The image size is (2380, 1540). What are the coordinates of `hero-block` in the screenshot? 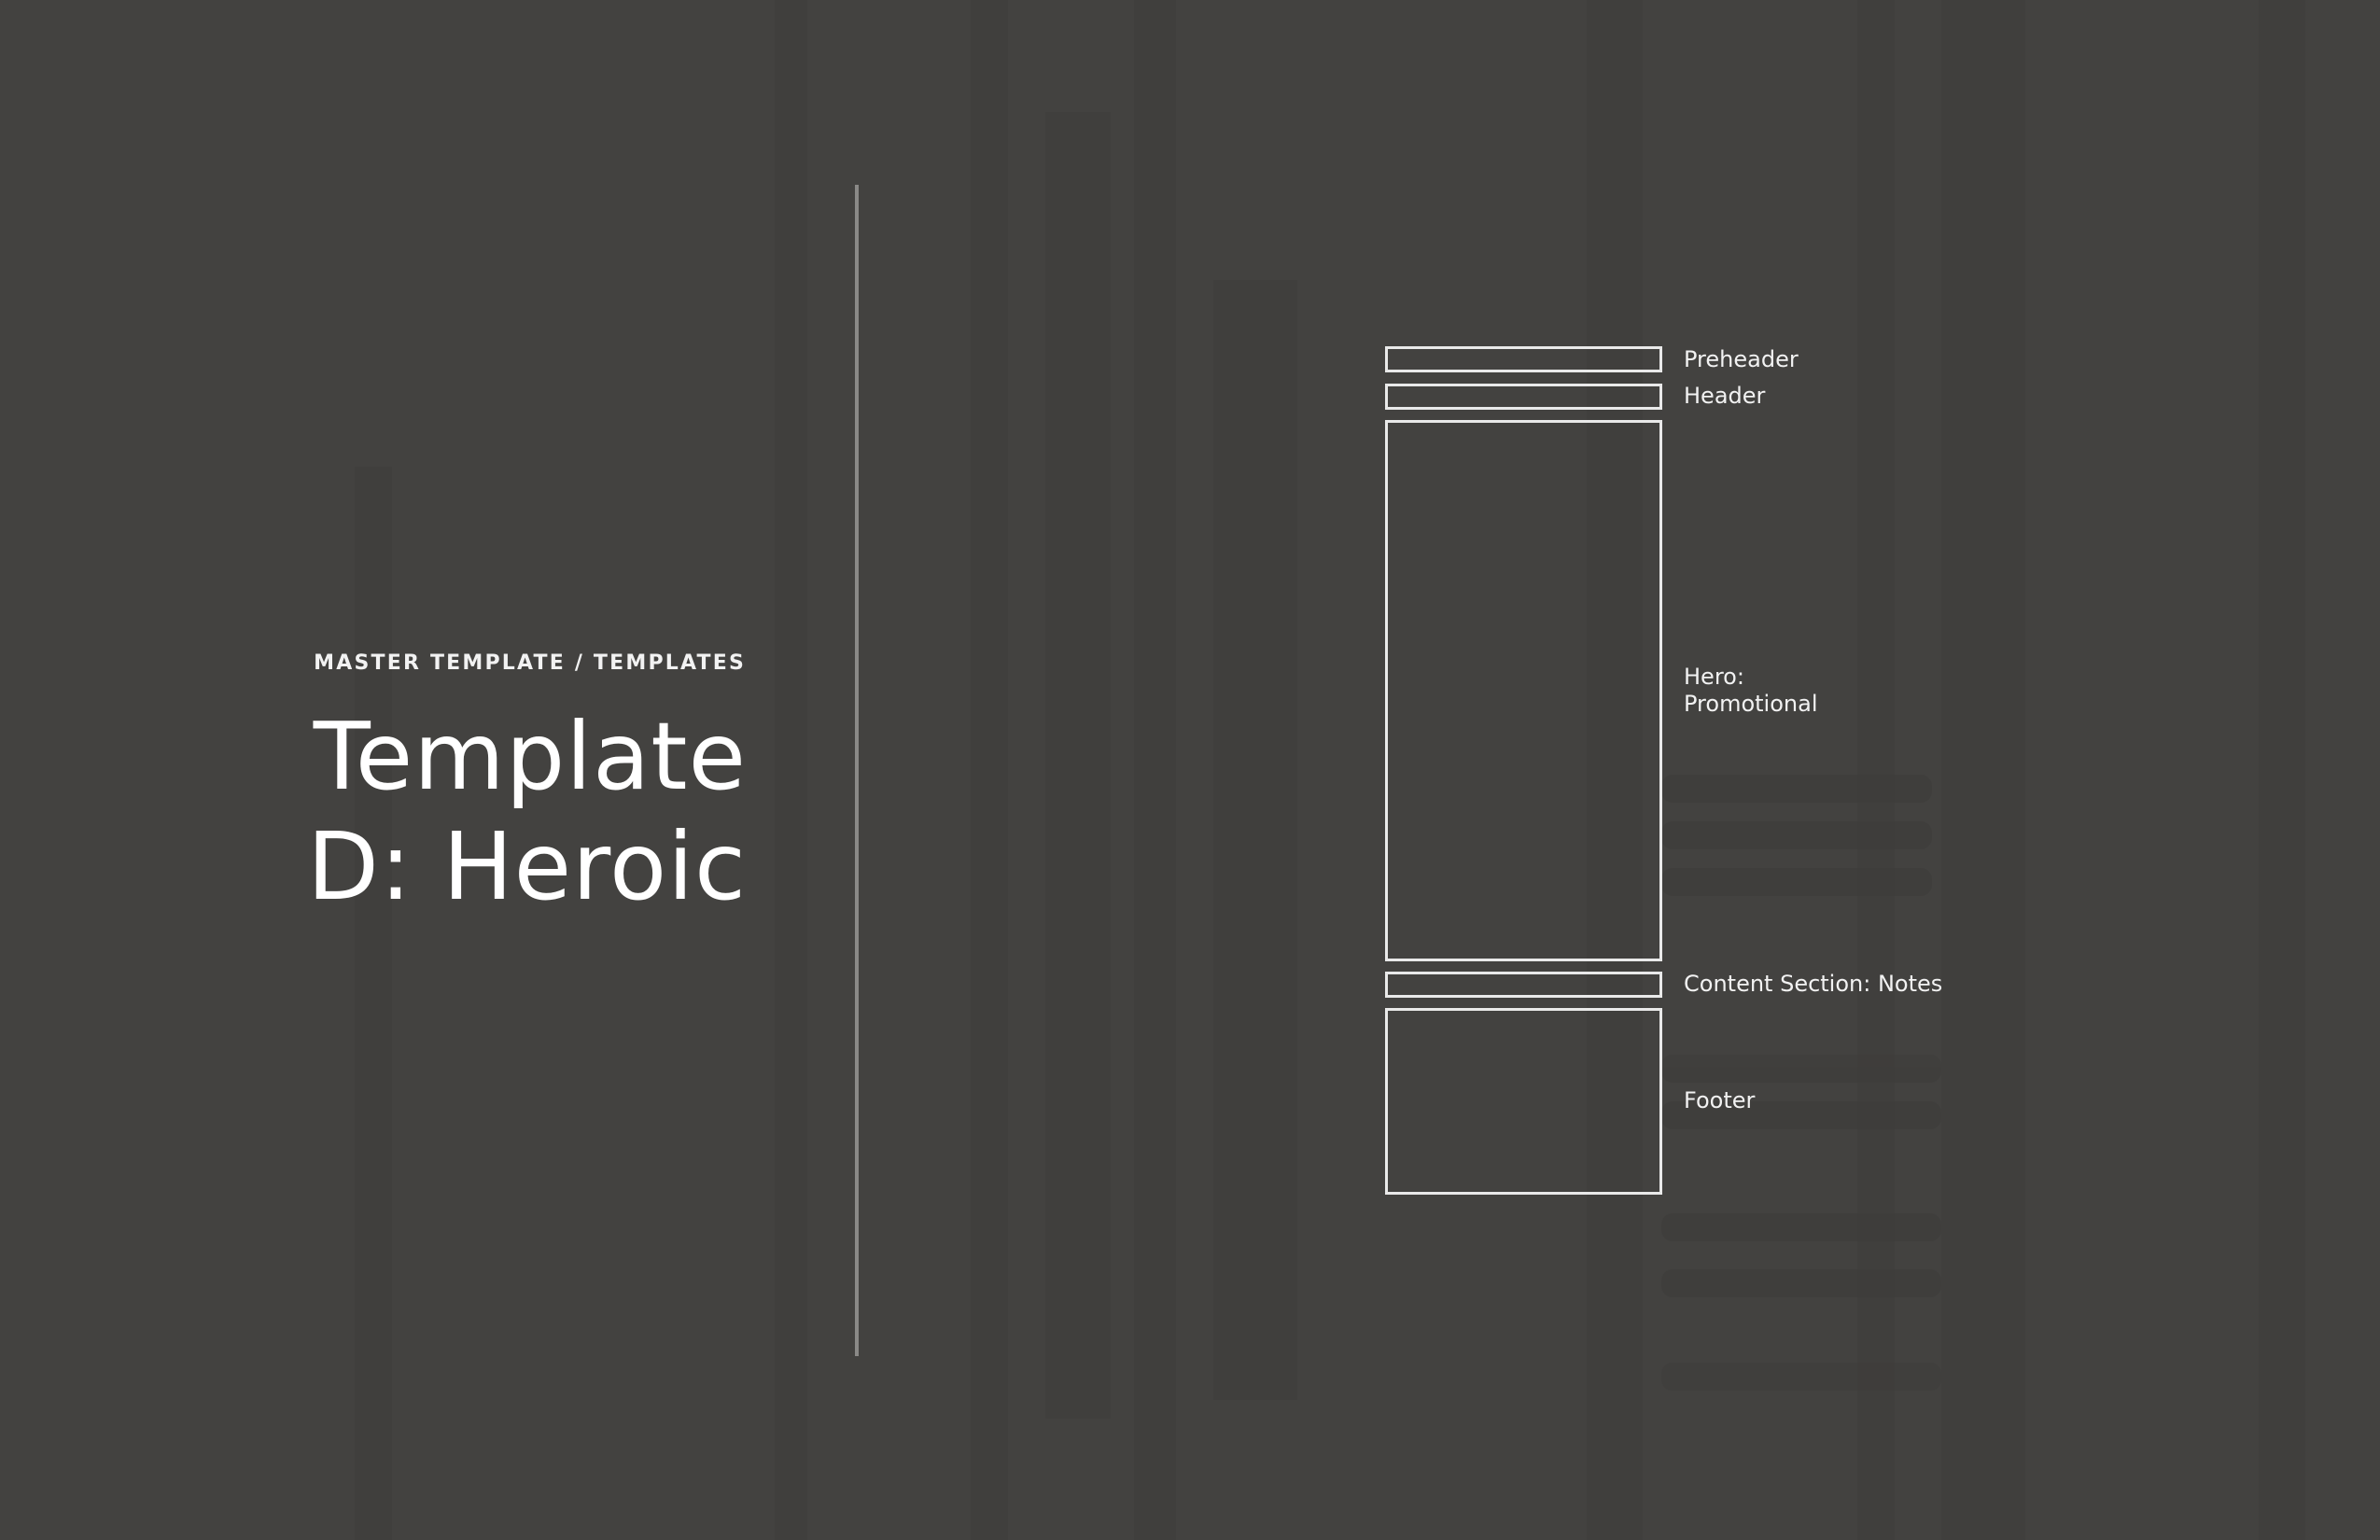 It's located at (1523, 690).